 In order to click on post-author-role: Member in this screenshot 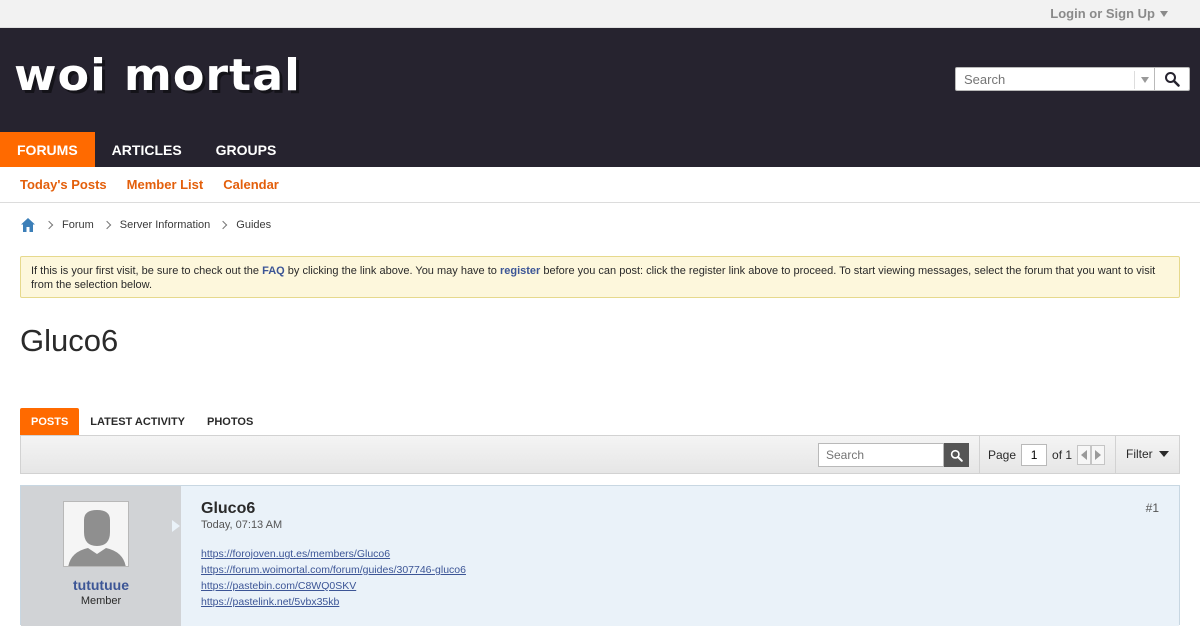, I will do `click(101, 601)`.